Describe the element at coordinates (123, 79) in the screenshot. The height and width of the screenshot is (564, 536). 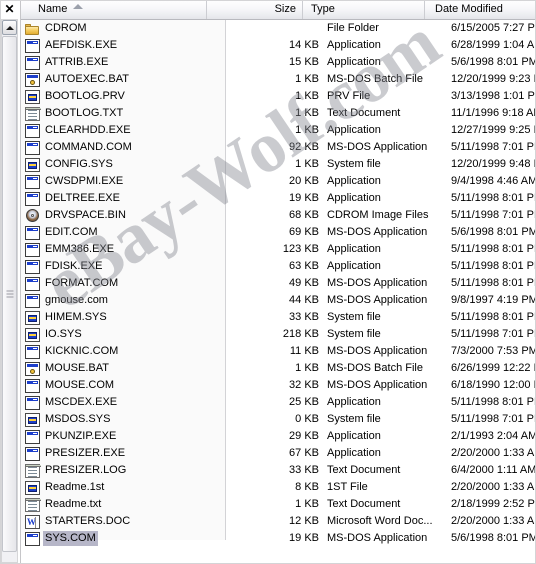
I see `cell-name: AUTOEXEC.BAT` at that location.